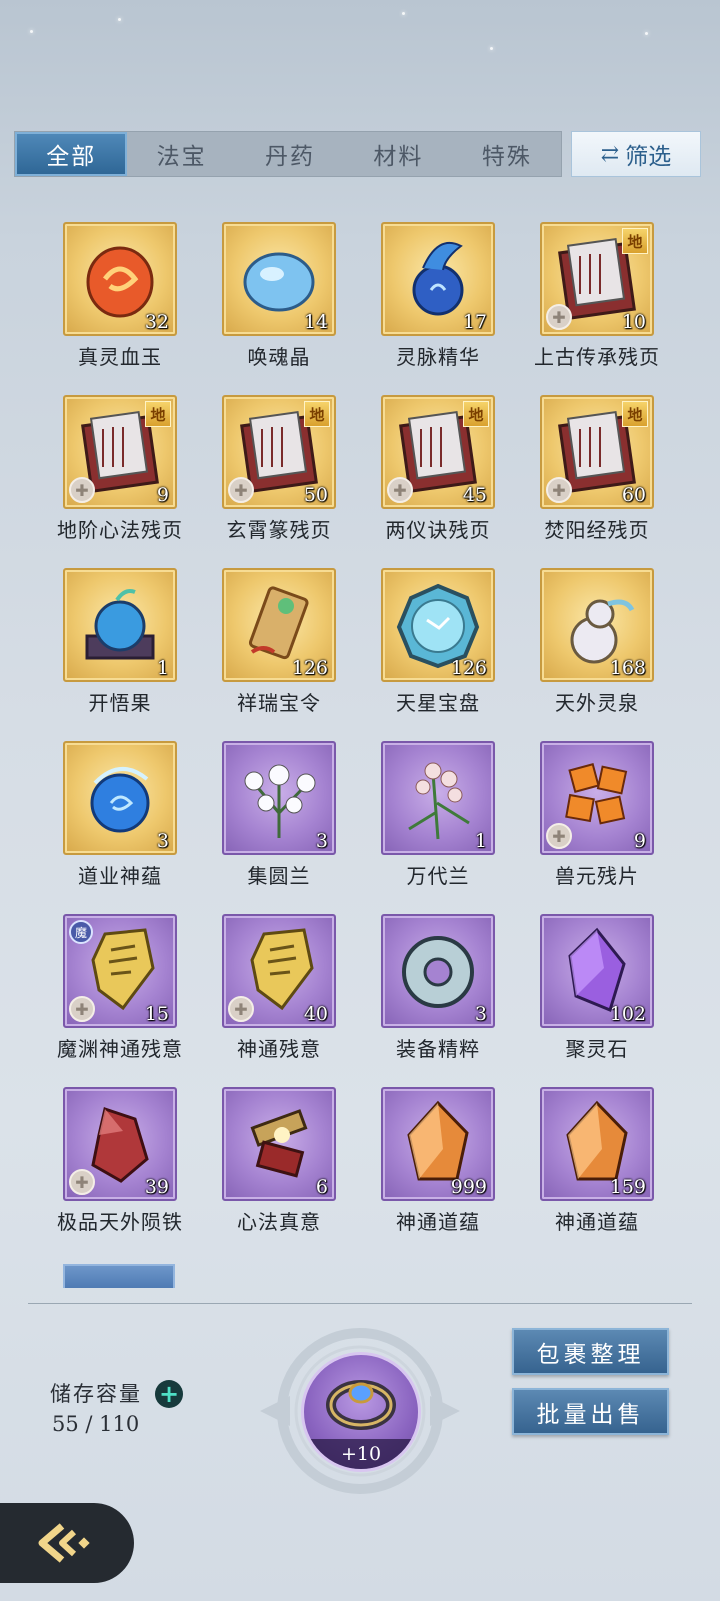  I want to click on storage-capacity-label: 储存容量, so click(96, 1394).